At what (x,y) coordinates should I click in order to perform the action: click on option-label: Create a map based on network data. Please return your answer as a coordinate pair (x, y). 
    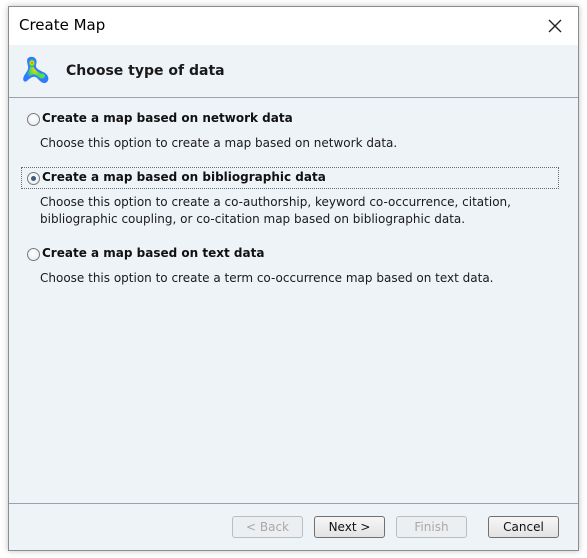
    Looking at the image, I should click on (167, 118).